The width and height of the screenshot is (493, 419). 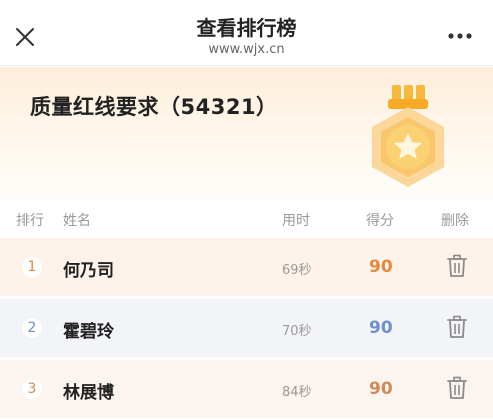 I want to click on more-dots-icon, so click(x=460, y=36).